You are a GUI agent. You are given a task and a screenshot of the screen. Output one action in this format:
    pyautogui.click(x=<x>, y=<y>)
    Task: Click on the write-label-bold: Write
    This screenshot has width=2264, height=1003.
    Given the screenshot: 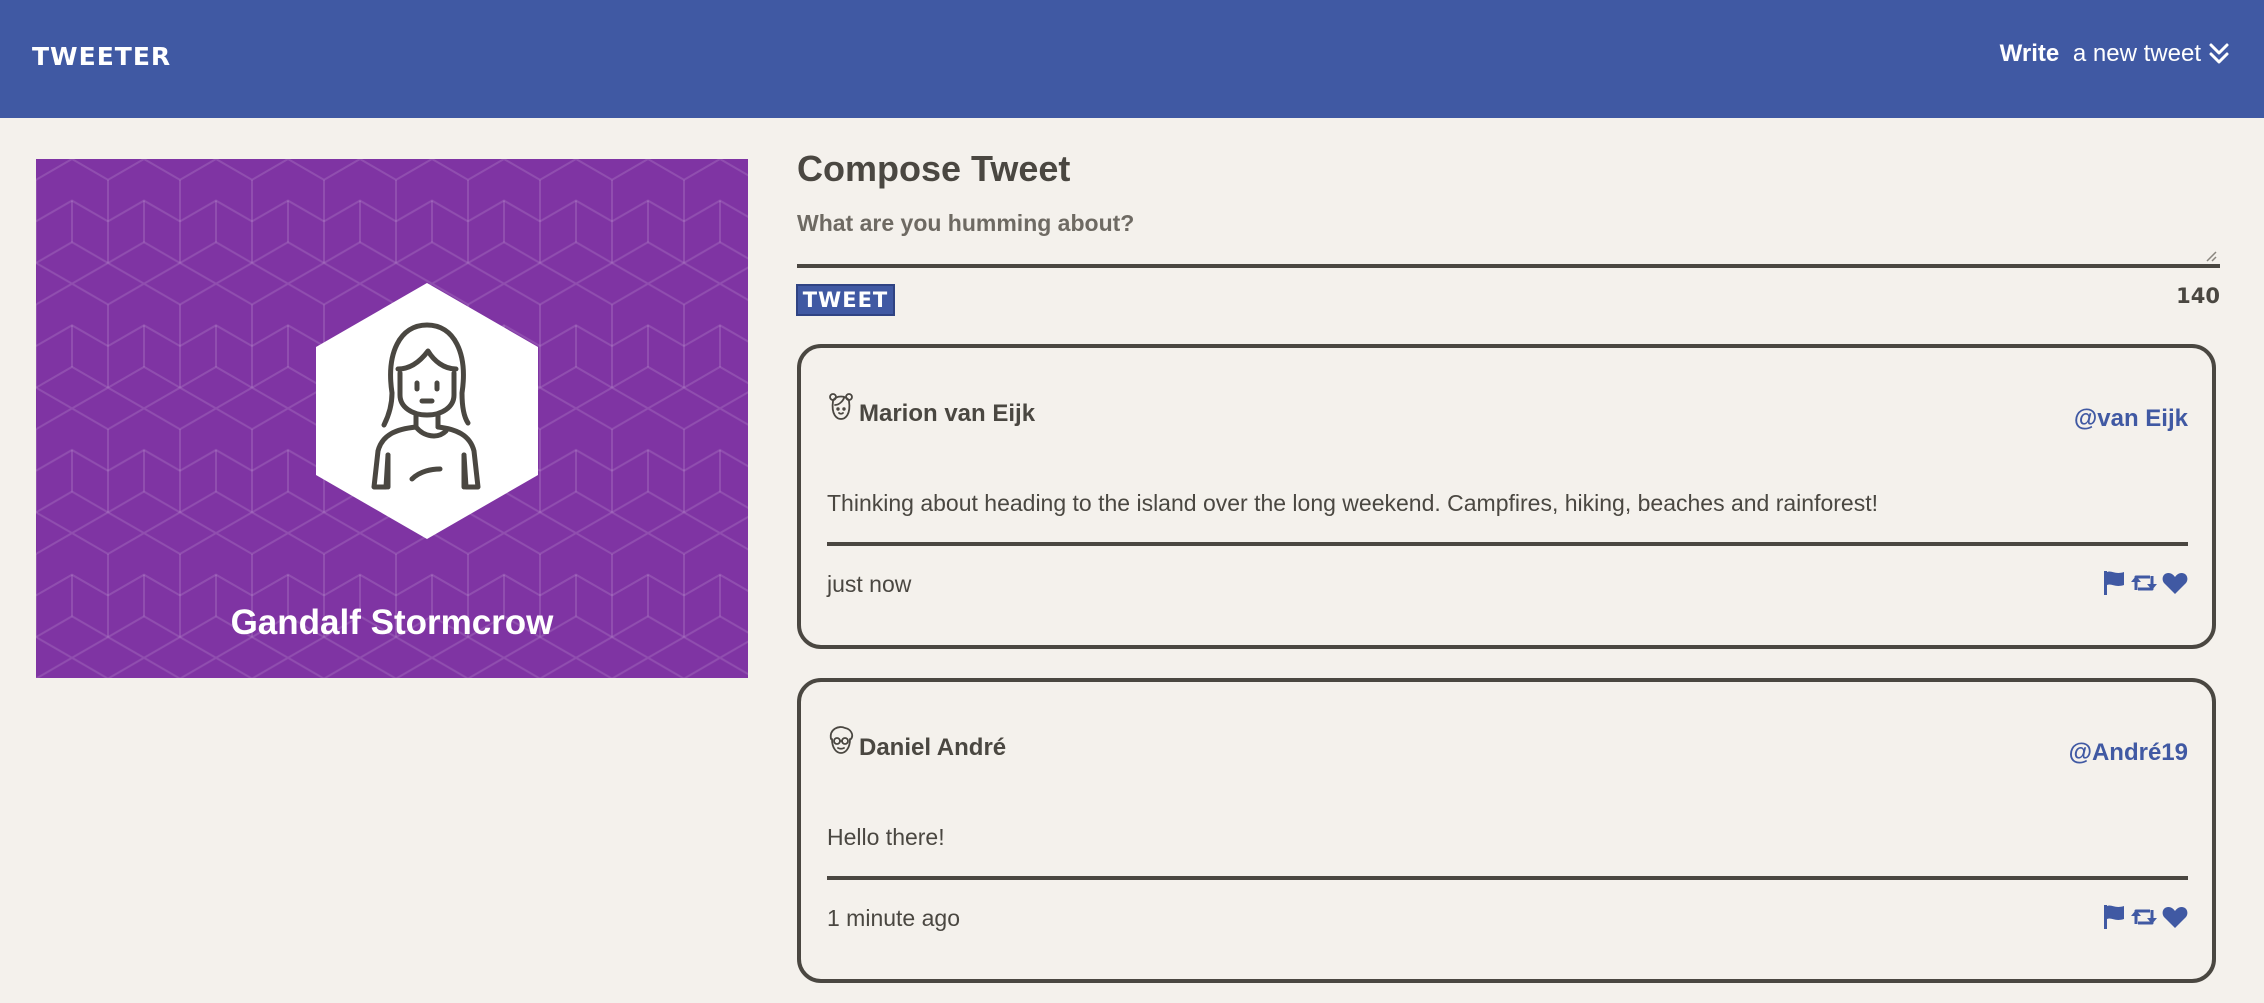 What is the action you would take?
    pyautogui.click(x=2029, y=53)
    